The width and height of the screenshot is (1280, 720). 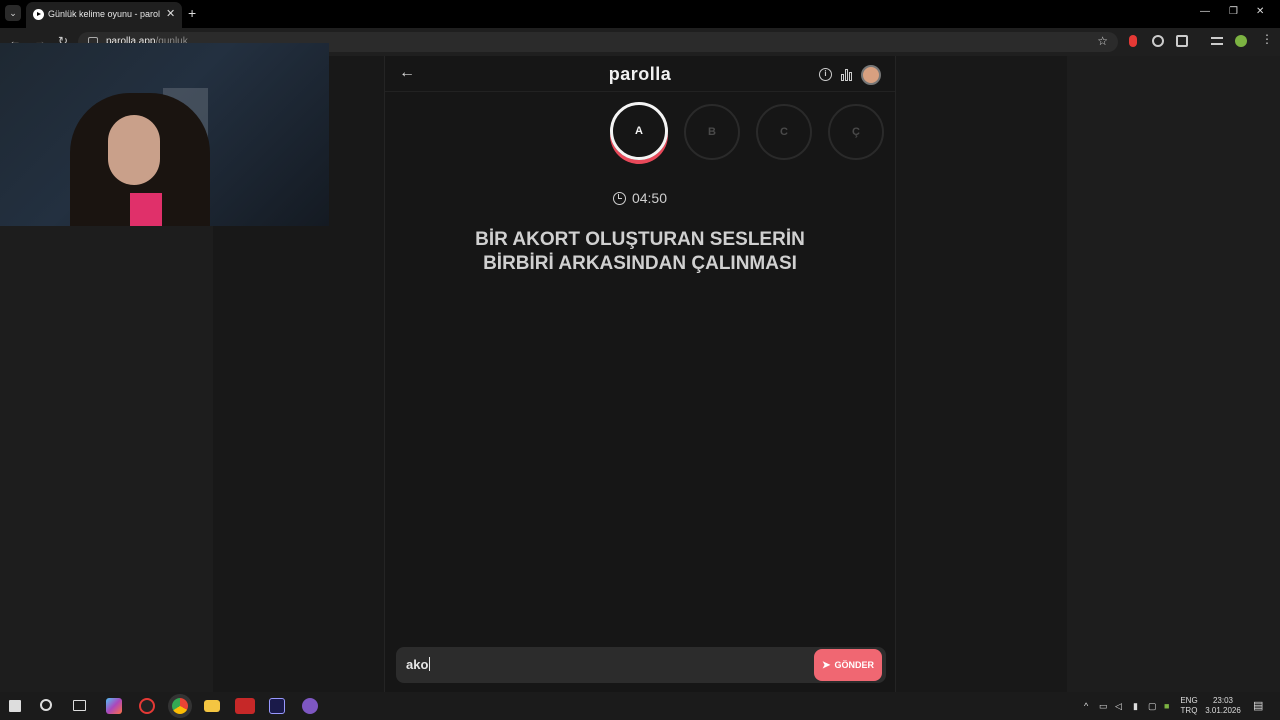 I want to click on tab-title: Günlük kelime oyunu - parolla, so click(x=104, y=14).